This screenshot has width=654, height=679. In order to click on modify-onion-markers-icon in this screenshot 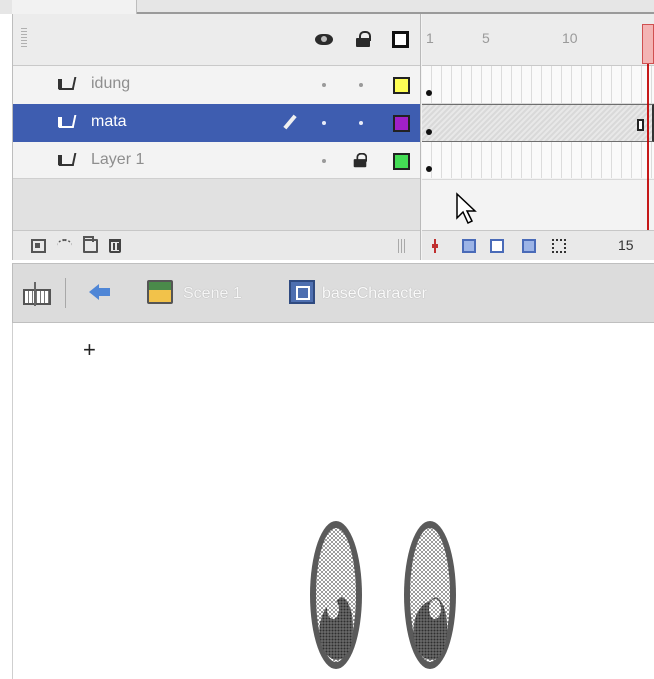, I will do `click(559, 246)`.